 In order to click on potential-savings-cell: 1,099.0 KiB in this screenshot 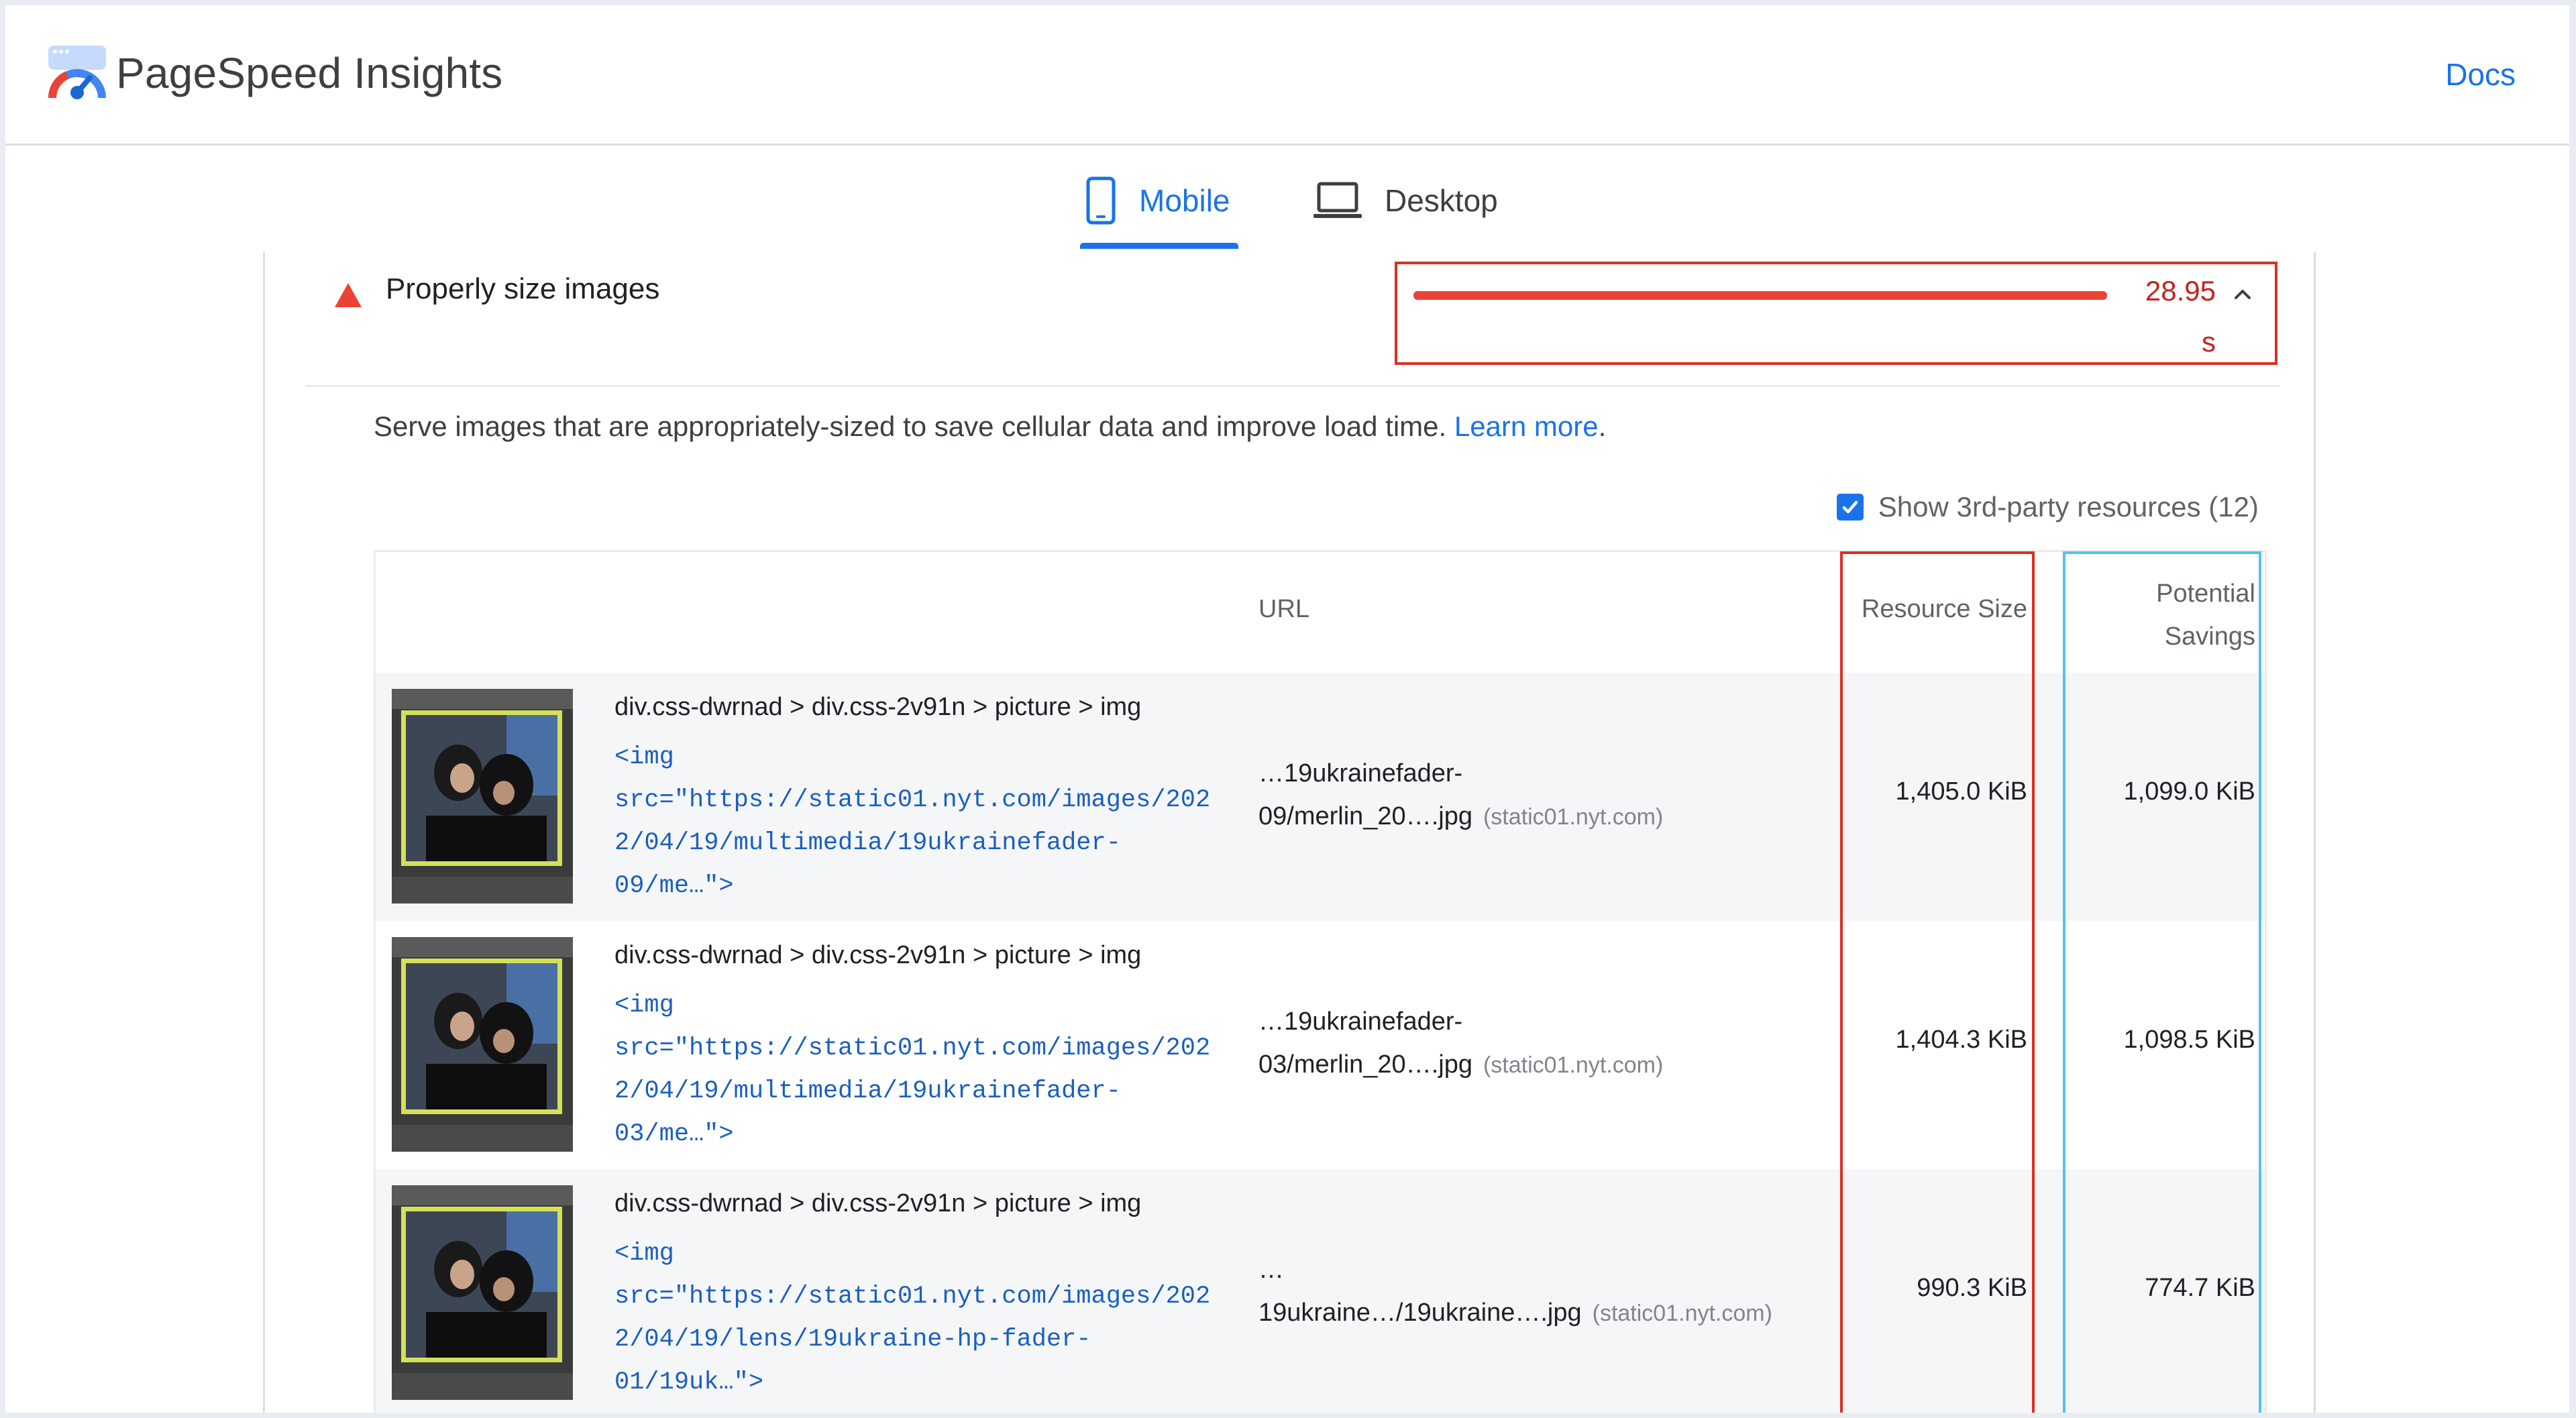, I will do `click(2189, 791)`.